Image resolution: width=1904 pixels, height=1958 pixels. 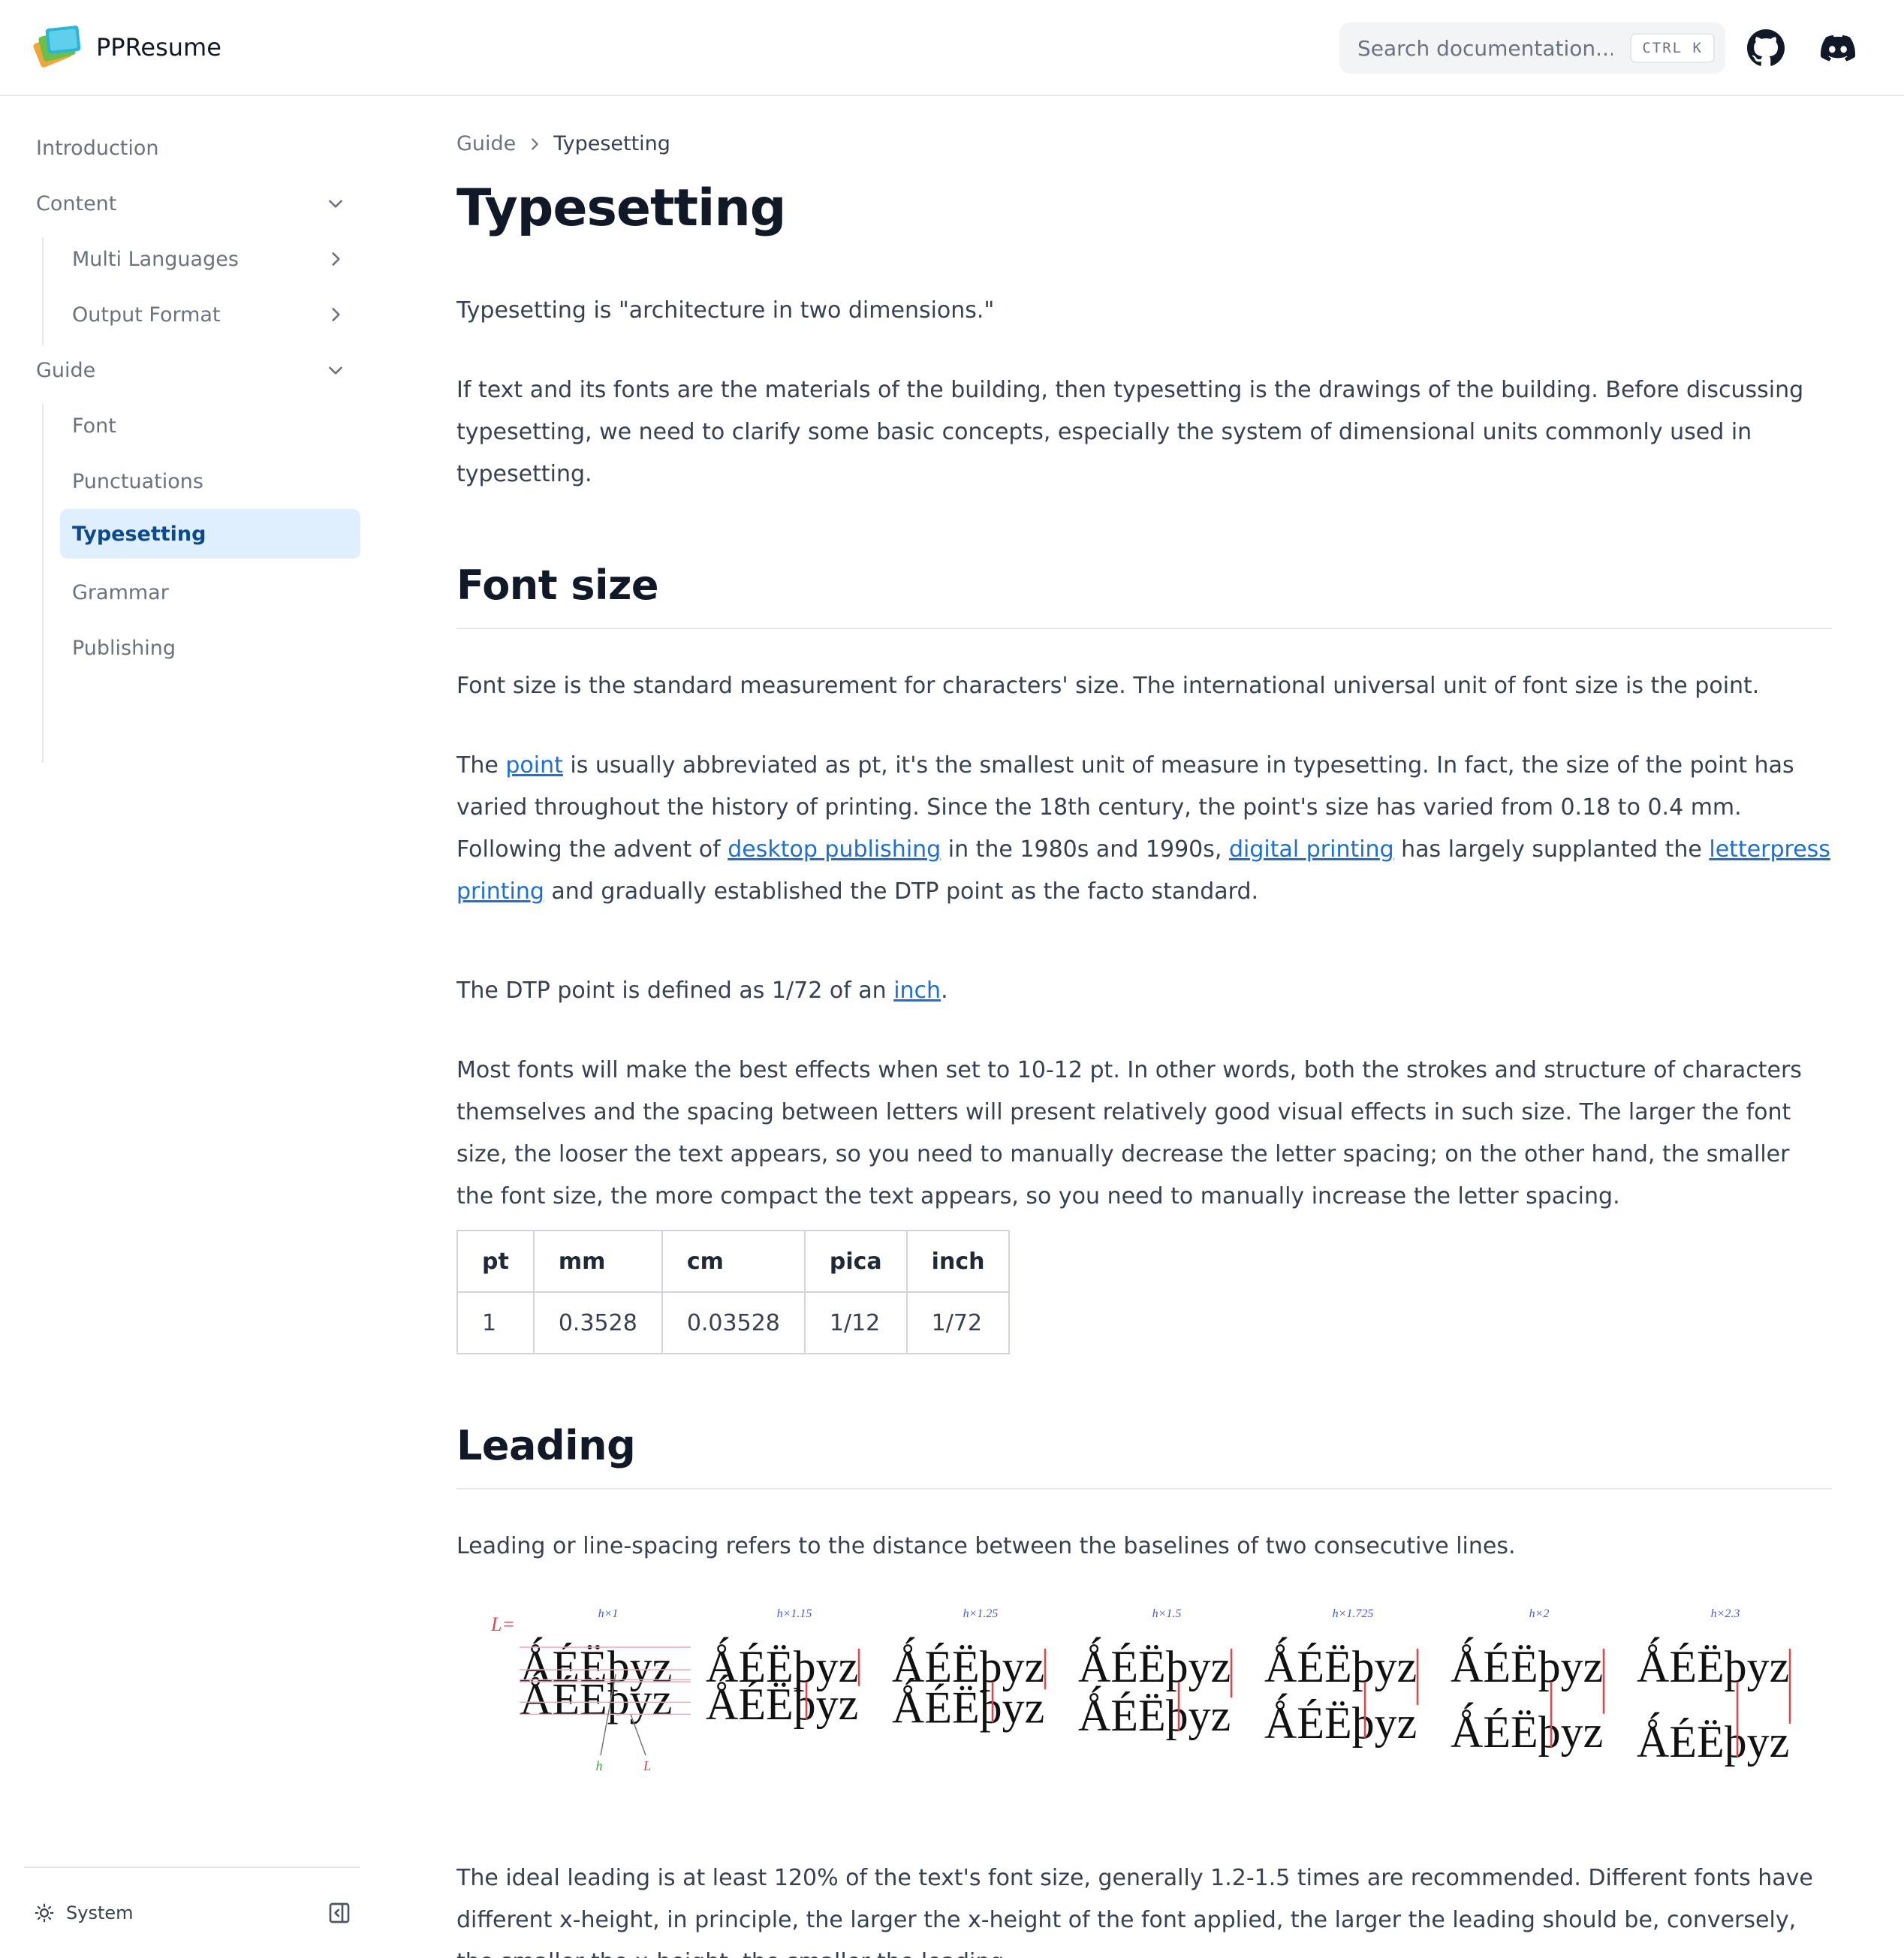 I want to click on table-cell: 0.3528, so click(x=597, y=1323).